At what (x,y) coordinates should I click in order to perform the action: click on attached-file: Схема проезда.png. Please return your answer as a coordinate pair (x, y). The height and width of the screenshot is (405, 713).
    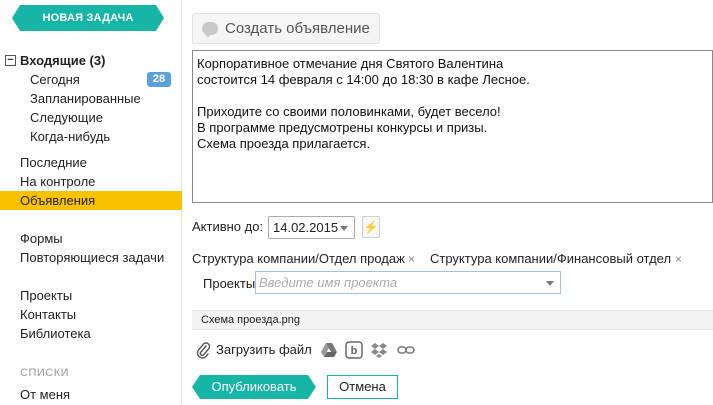
    Looking at the image, I should click on (452, 320).